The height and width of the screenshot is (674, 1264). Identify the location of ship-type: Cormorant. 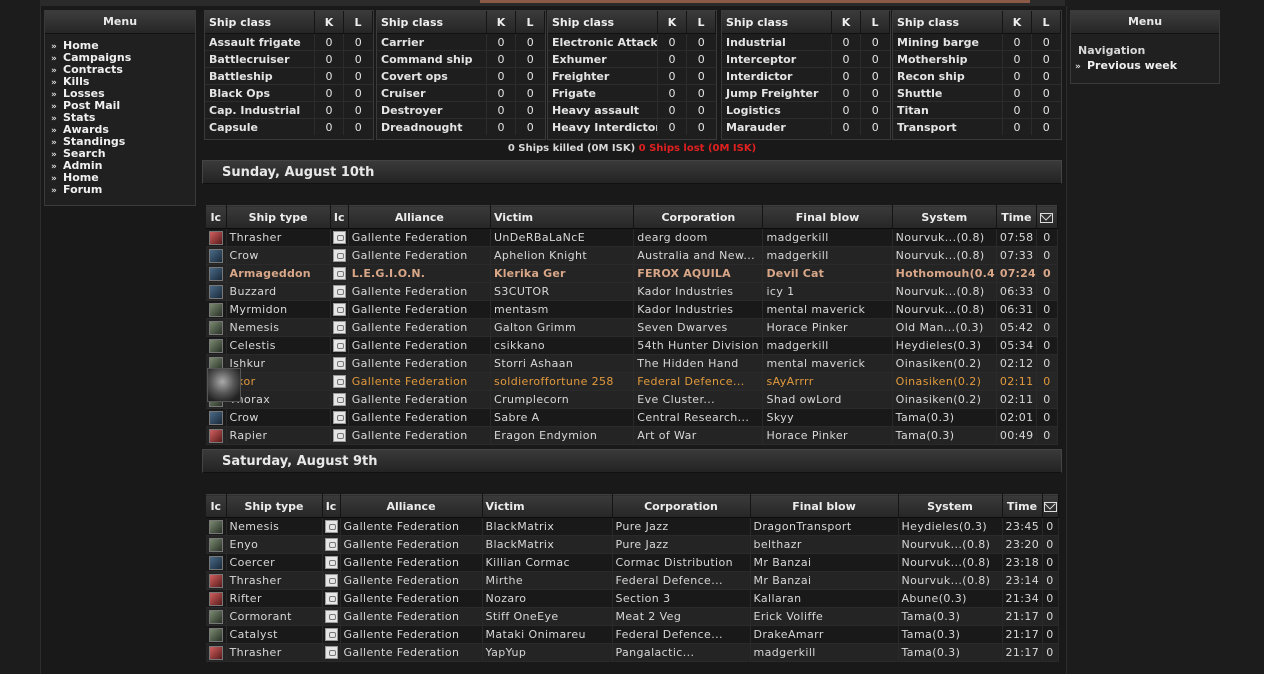
(274, 616).